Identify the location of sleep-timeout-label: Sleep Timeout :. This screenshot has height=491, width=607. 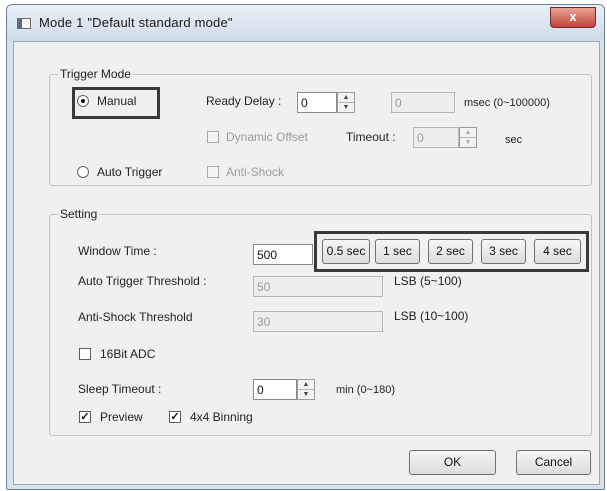
(120, 389).